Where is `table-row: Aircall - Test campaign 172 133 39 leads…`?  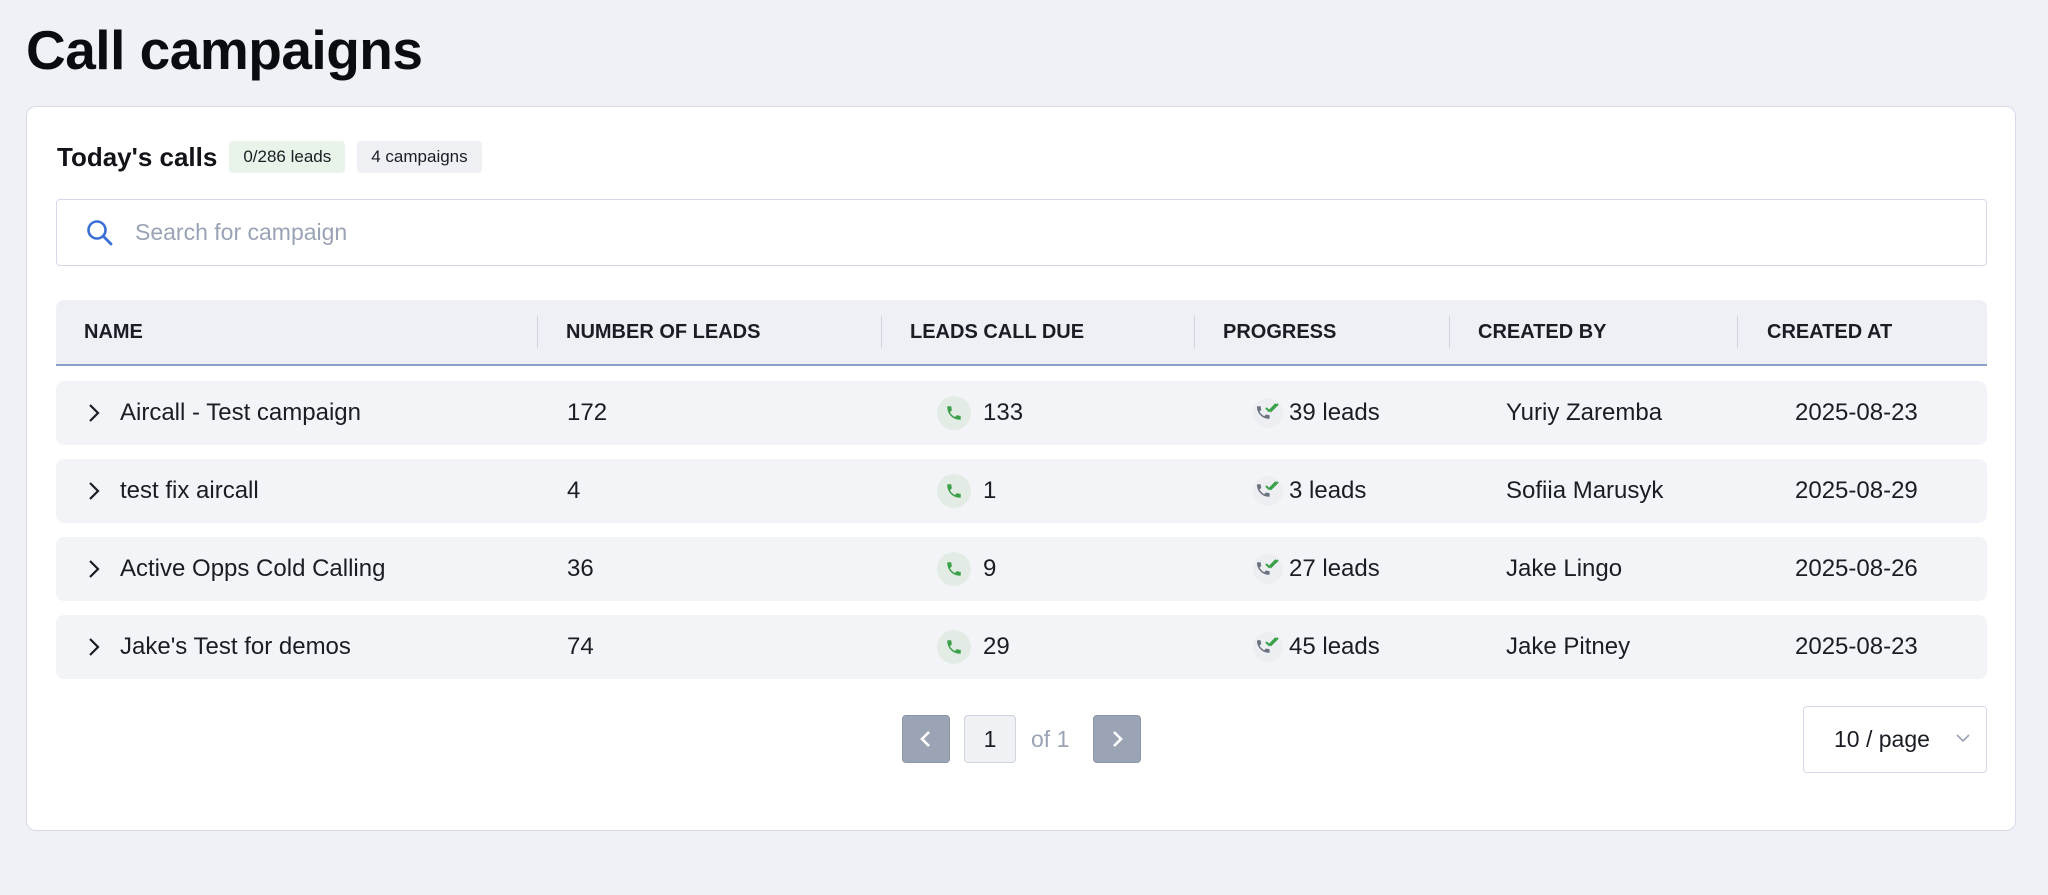
table-row: Aircall - Test campaign 172 133 39 leads… is located at coordinates (1021, 413).